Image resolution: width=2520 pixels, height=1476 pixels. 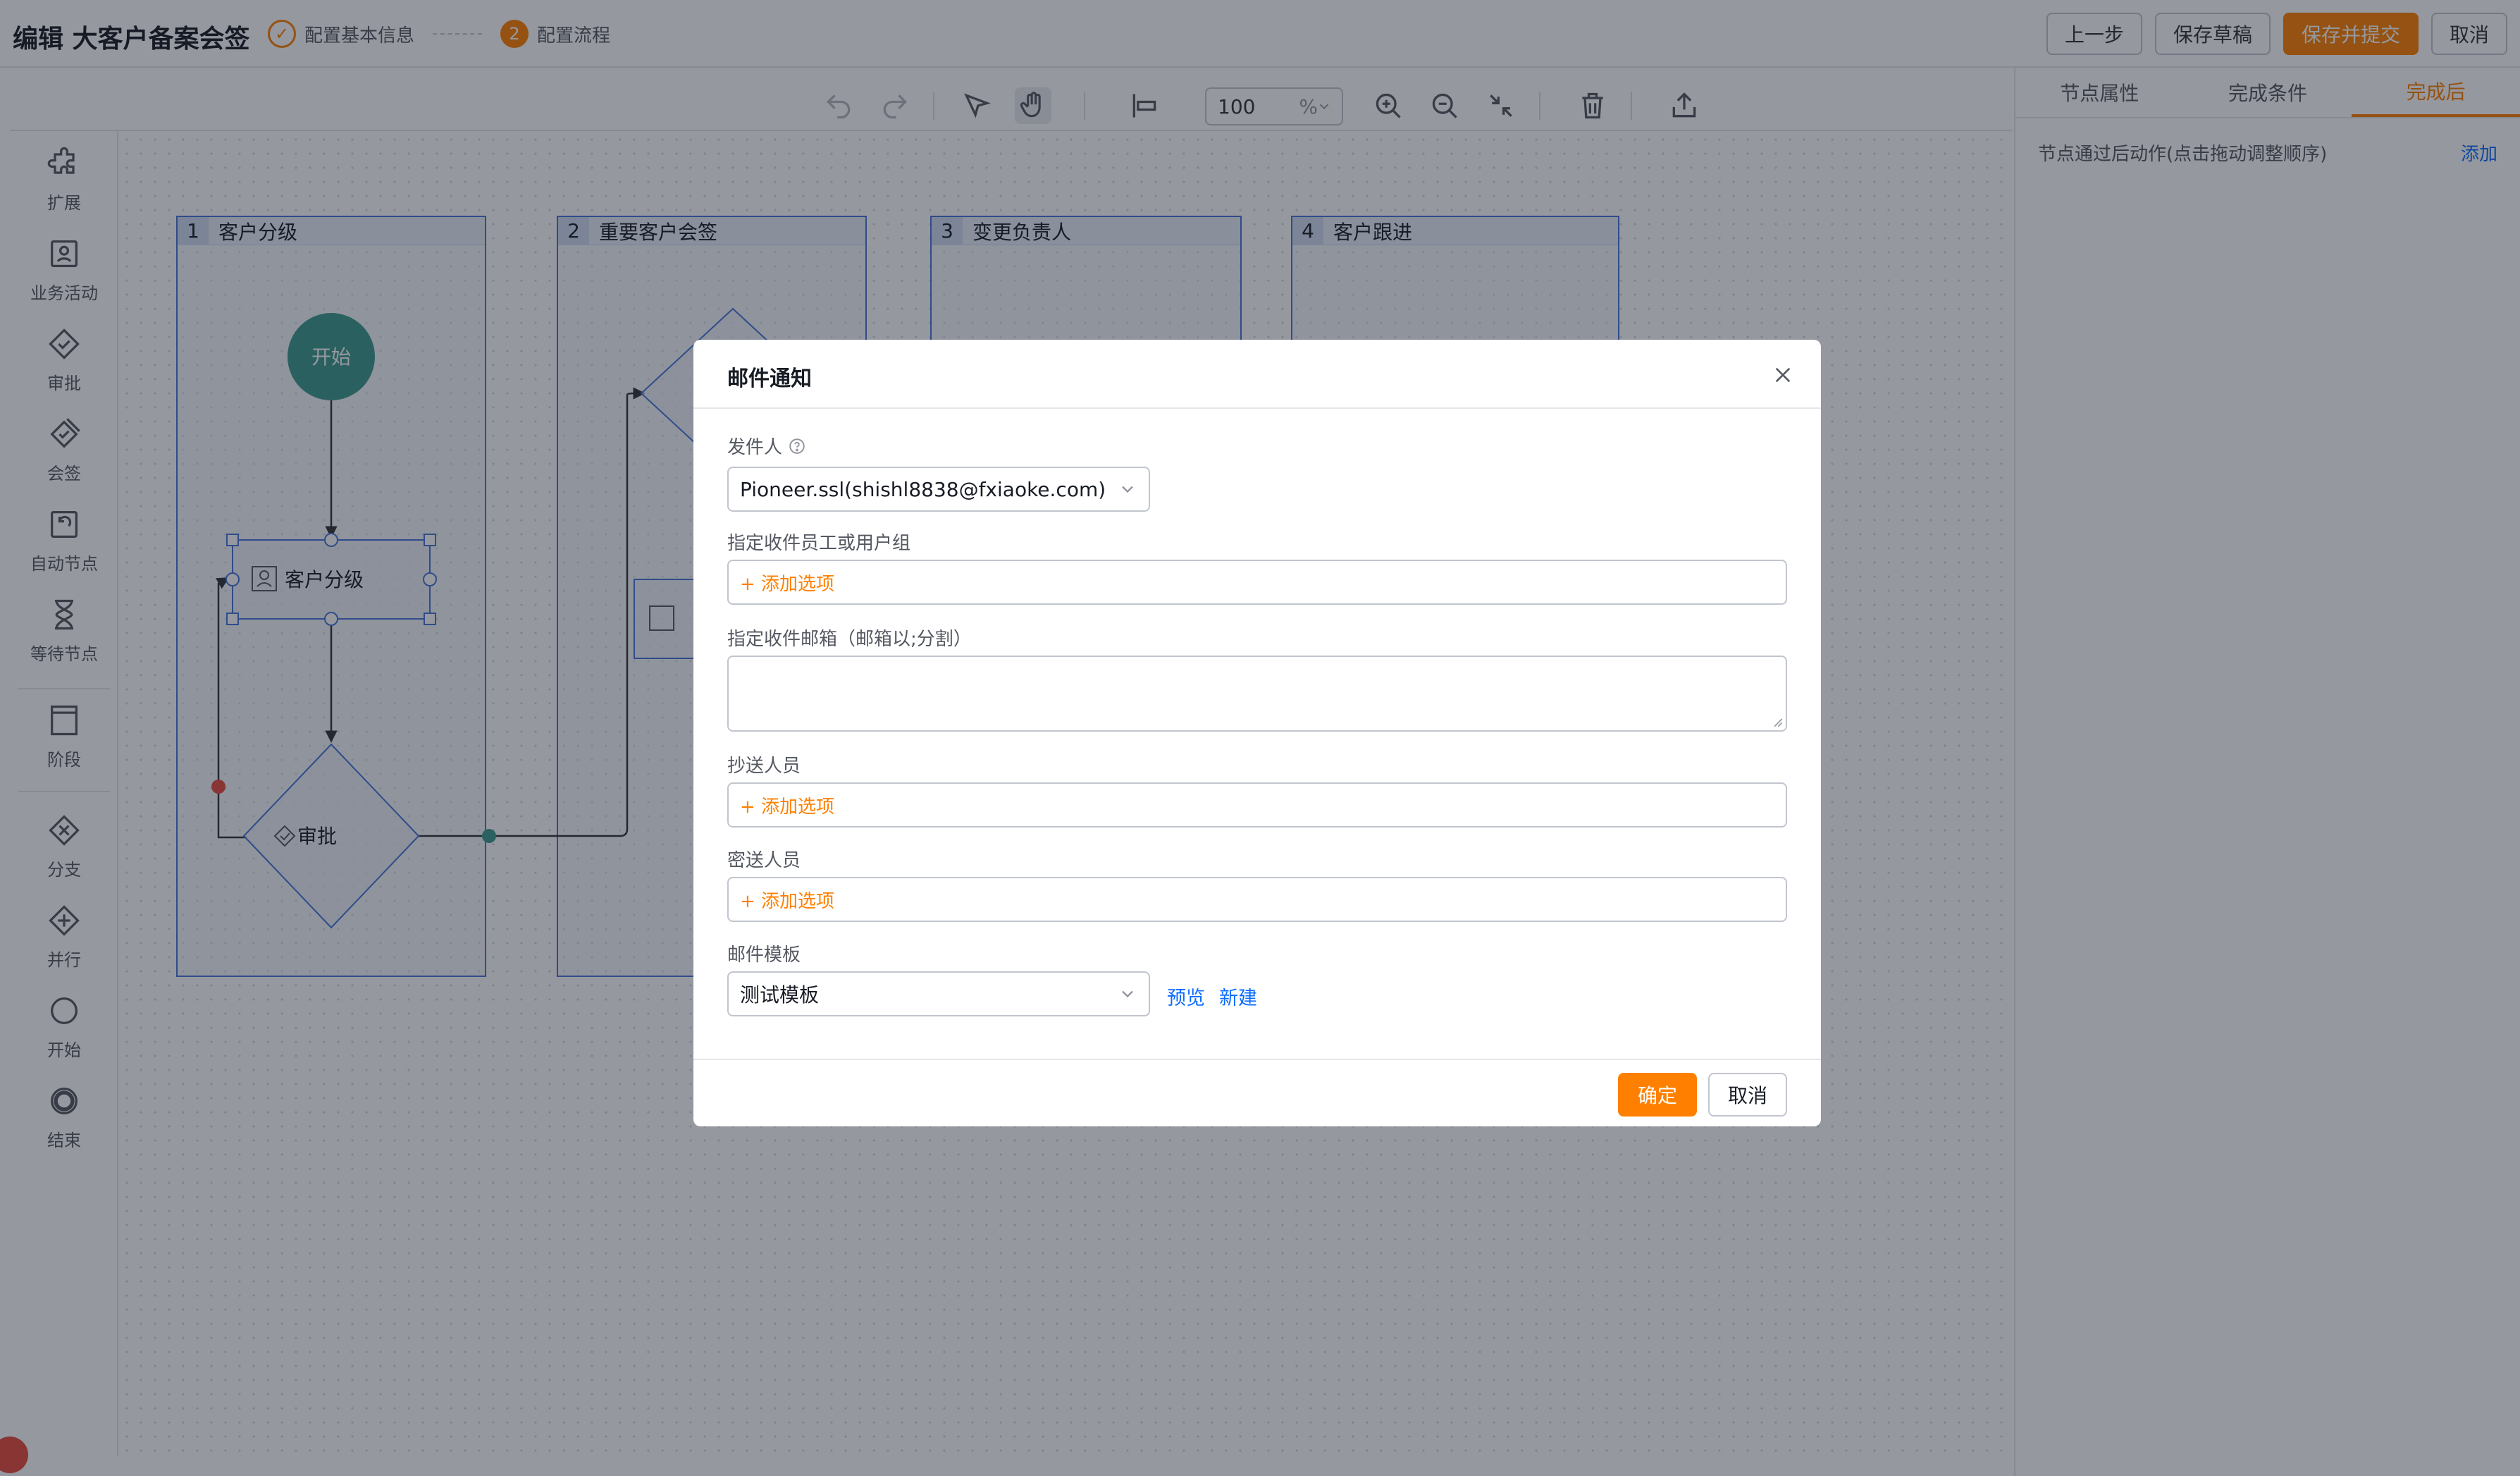 I want to click on resize-handle-icon, so click(x=1778, y=722).